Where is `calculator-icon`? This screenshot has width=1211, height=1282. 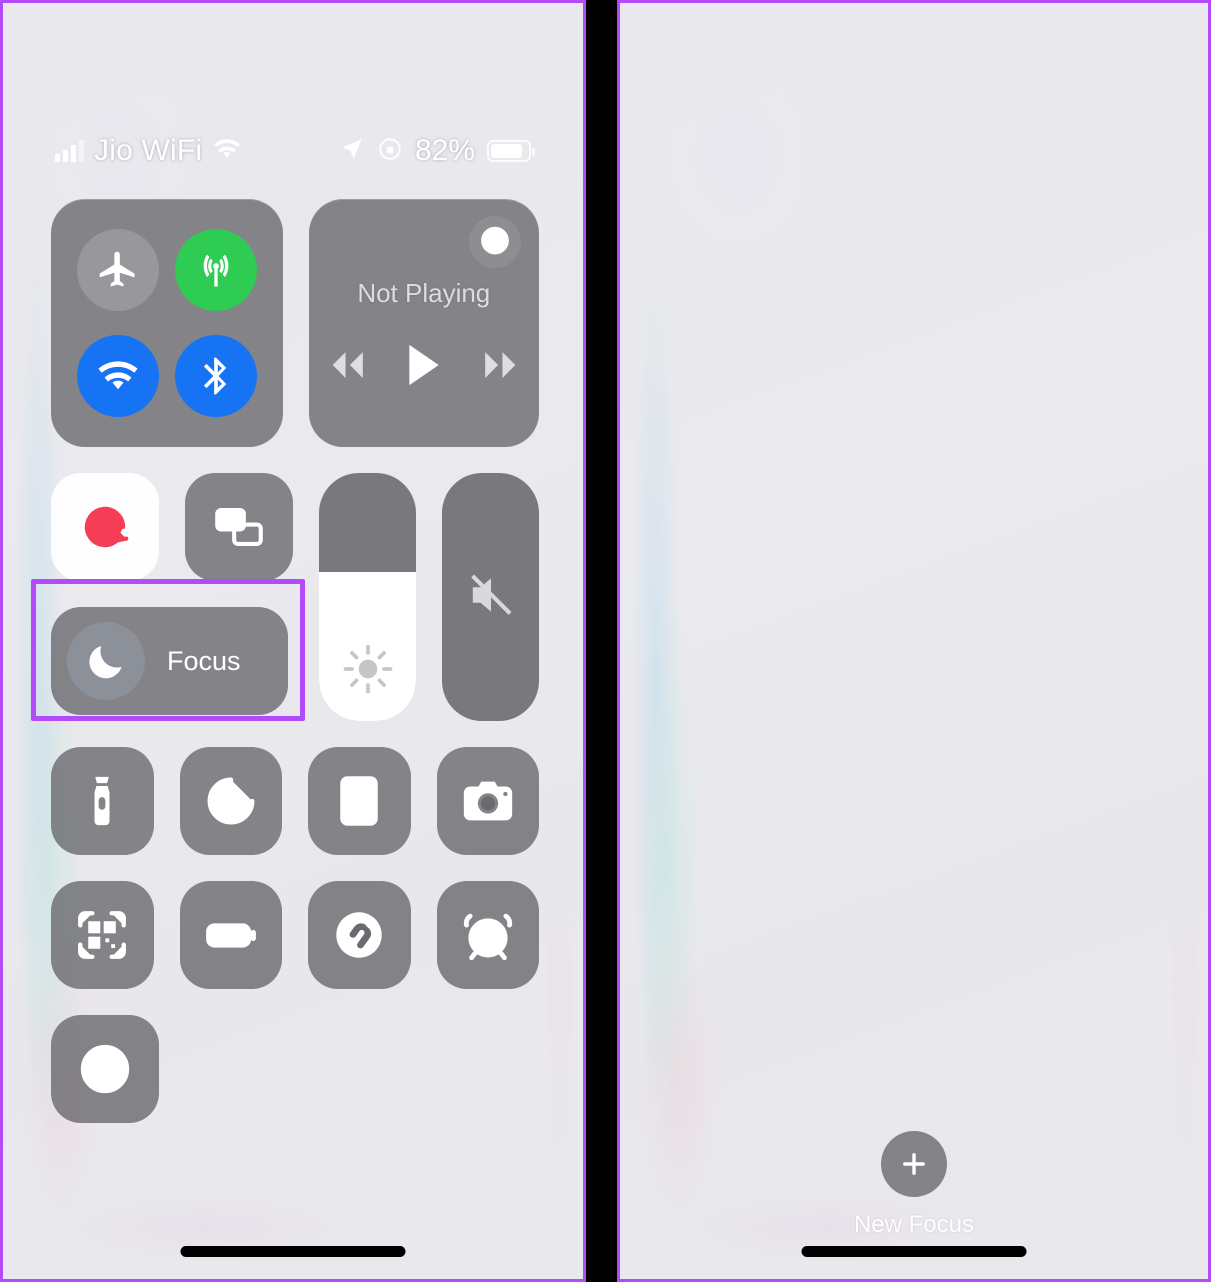
calculator-icon is located at coordinates (359, 801).